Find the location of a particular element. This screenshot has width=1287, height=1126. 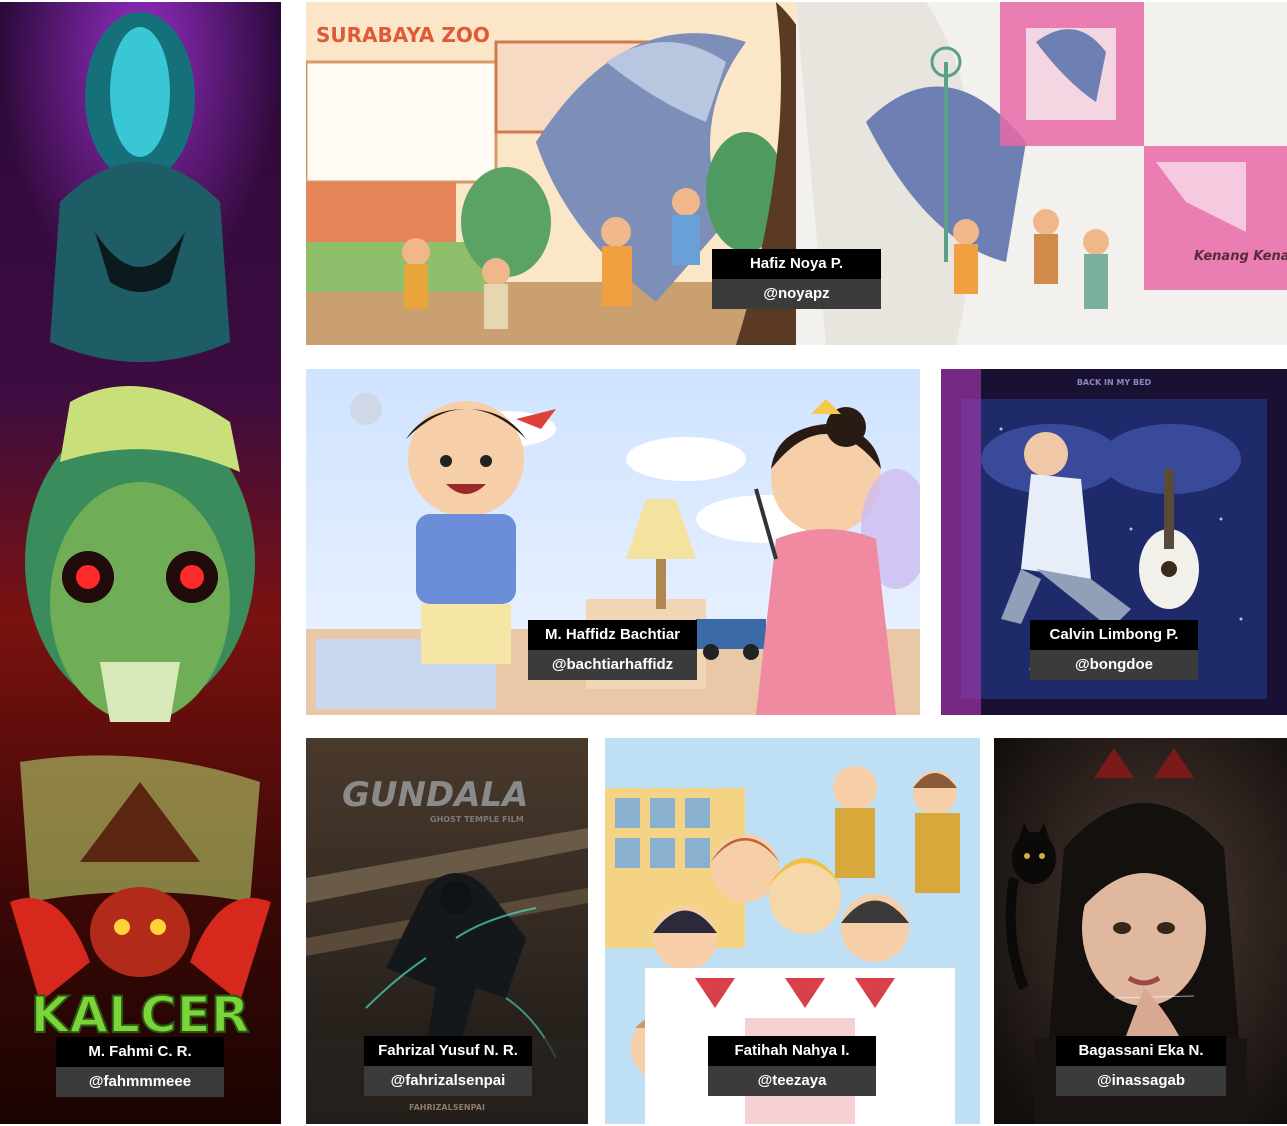

zoo-sign-lettering: SURABAYA ZOO is located at coordinates (403, 35).